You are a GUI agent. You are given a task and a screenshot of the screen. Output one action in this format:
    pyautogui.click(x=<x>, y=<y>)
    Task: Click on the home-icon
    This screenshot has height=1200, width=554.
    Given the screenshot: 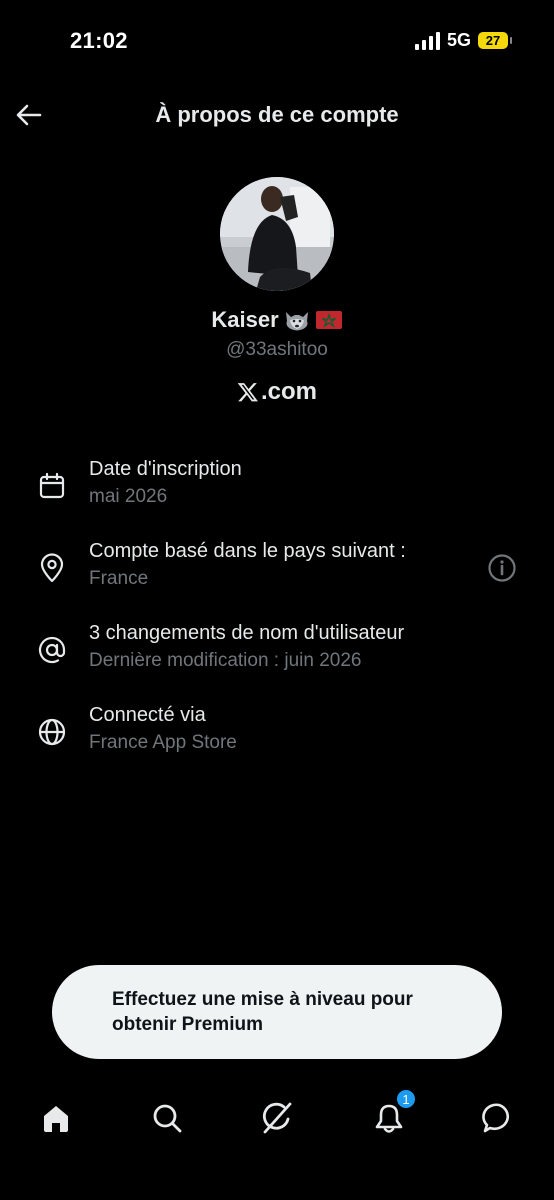 What is the action you would take?
    pyautogui.click(x=56, y=1119)
    